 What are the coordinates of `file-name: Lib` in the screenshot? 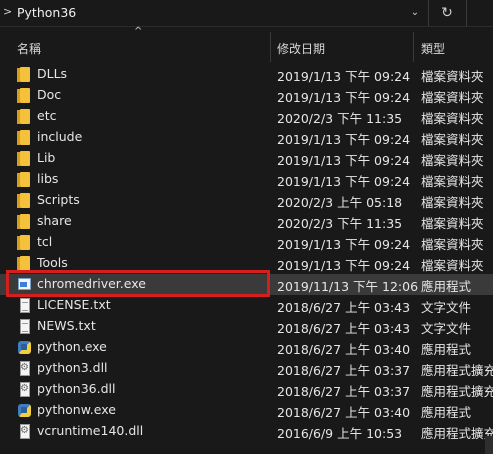 It's located at (46, 157).